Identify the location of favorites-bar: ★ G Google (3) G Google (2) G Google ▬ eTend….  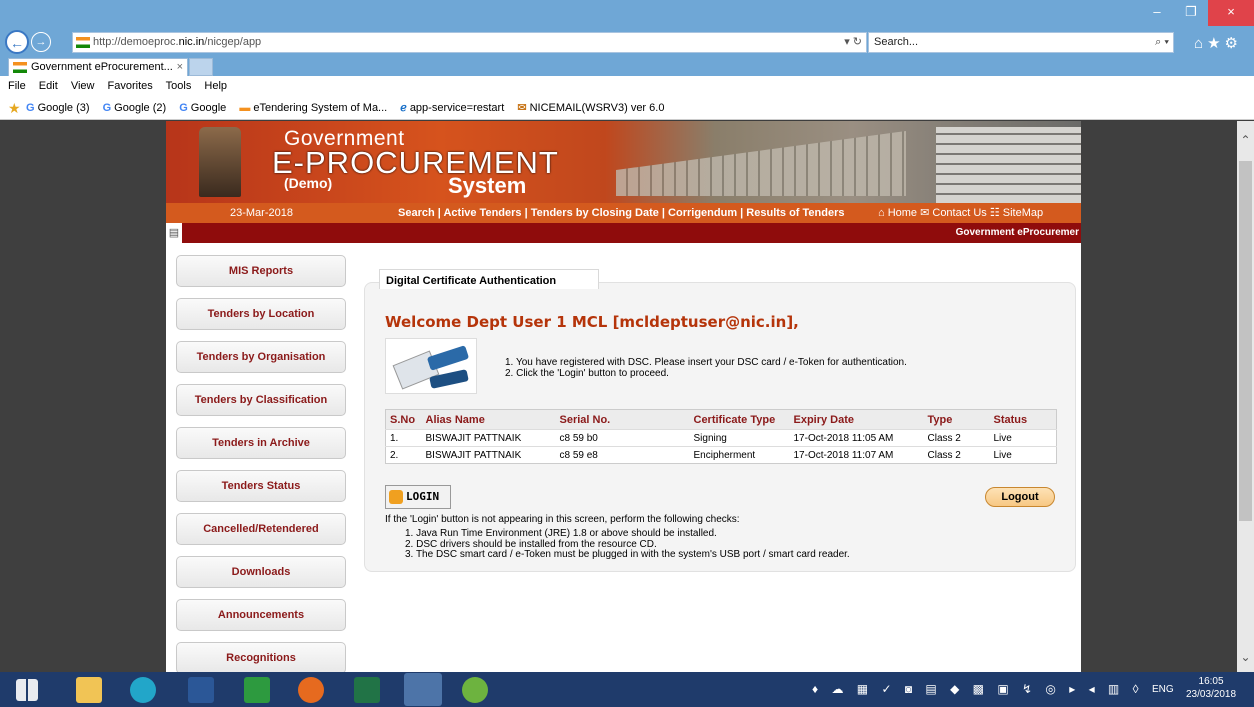
(627, 108).